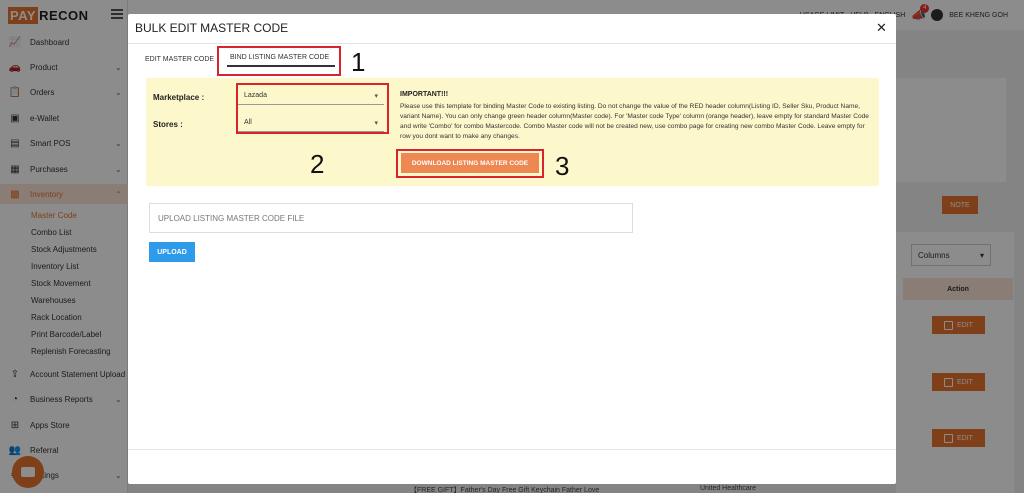 The height and width of the screenshot is (493, 1024). Describe the element at coordinates (212, 28) in the screenshot. I see `modal-title: BULK EDIT MASTER CODE` at that location.